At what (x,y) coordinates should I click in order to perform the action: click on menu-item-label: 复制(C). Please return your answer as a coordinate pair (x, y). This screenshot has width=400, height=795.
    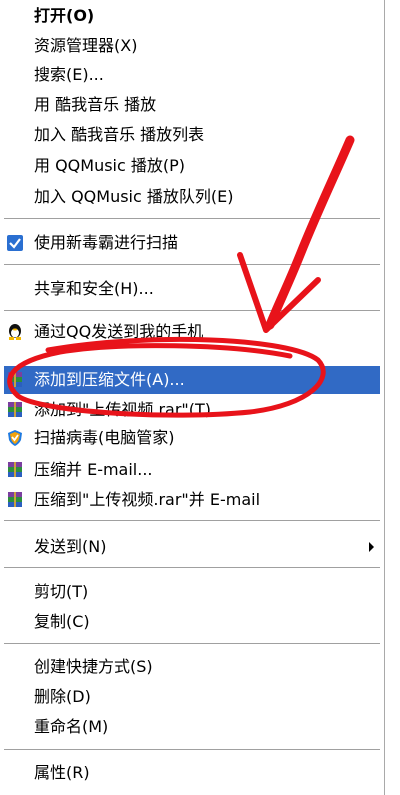
    Looking at the image, I should click on (62, 621).